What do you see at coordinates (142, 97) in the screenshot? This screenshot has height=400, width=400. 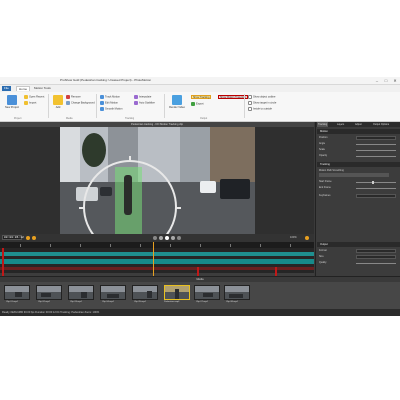 I see `interpolate-button: Interpolate` at bounding box center [142, 97].